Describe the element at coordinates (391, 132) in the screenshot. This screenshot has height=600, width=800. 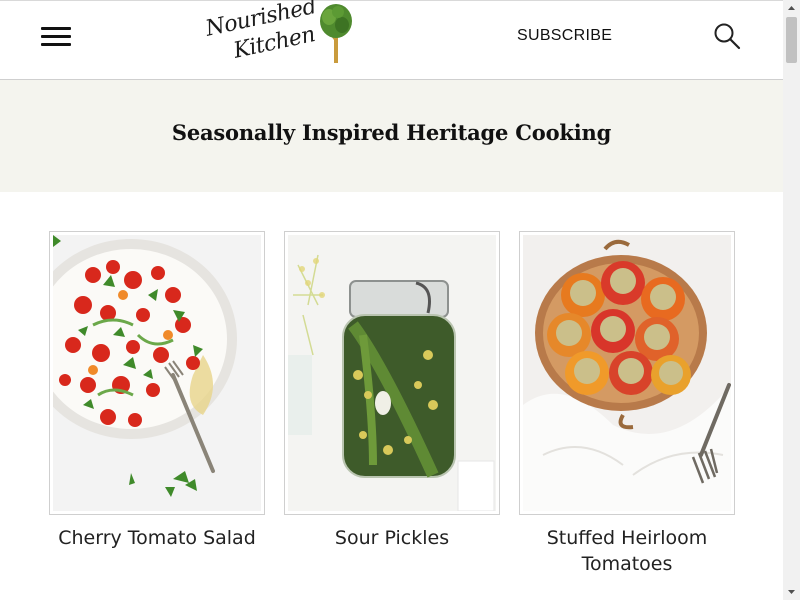
I see `site-tagline: Seasonally Inspired Heritage Cooking` at that location.